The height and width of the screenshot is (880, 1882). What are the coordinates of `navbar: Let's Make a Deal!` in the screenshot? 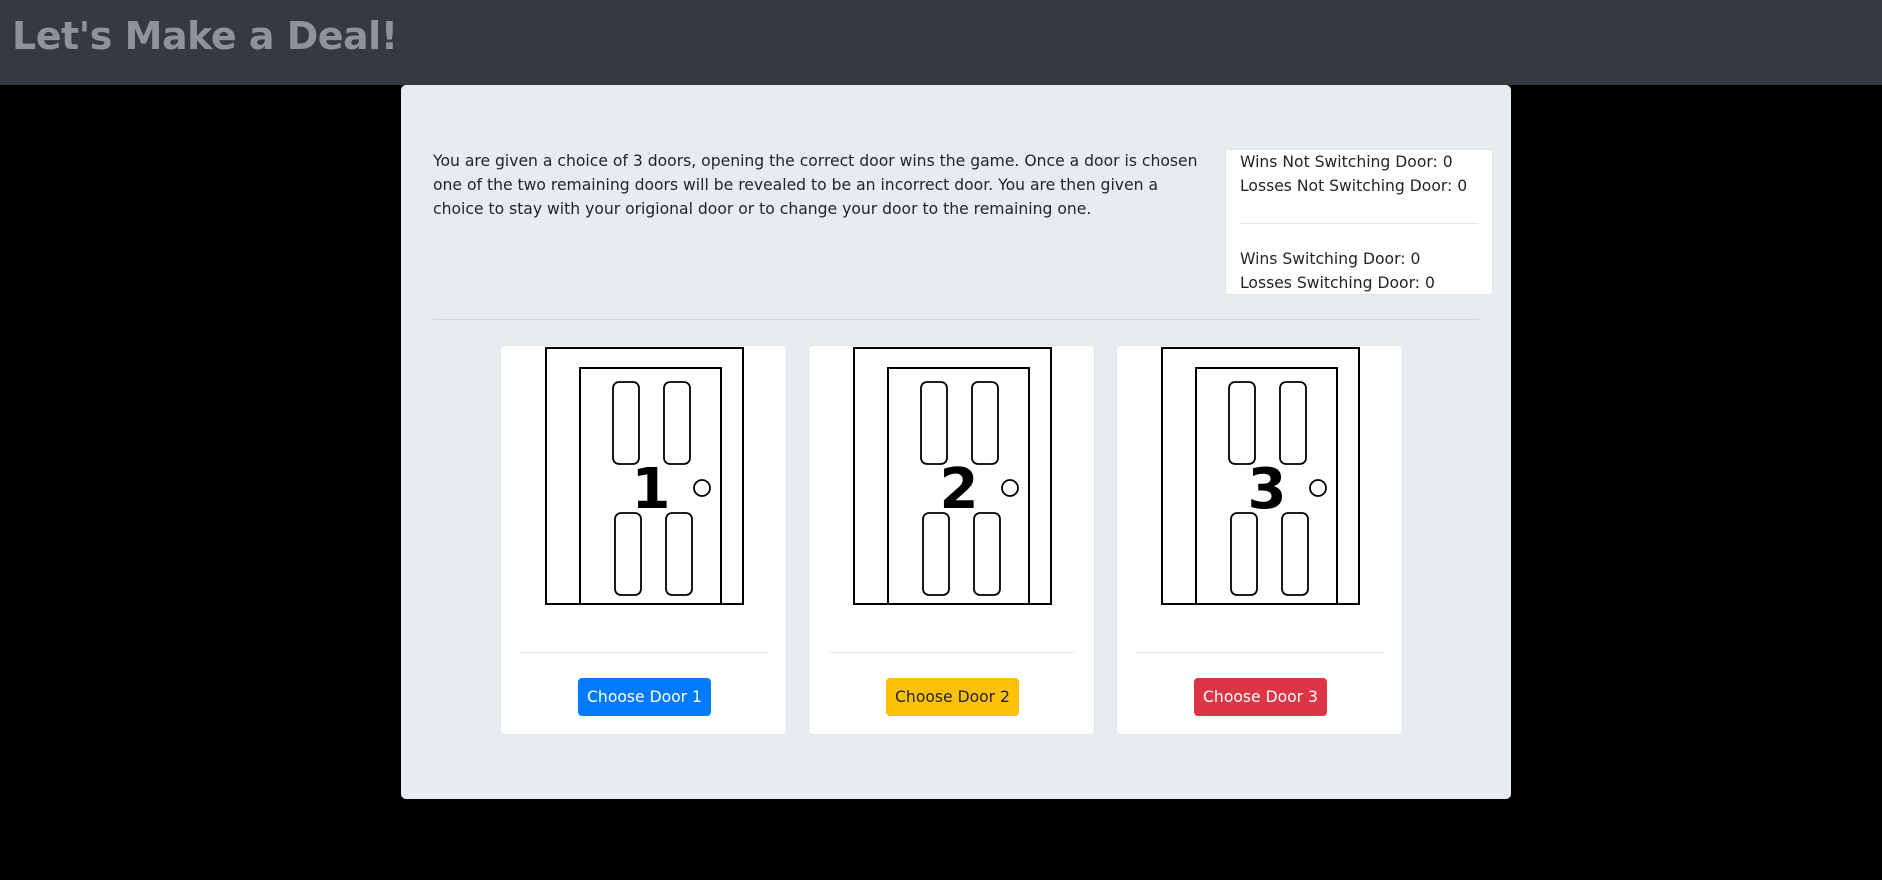 It's located at (941, 42).